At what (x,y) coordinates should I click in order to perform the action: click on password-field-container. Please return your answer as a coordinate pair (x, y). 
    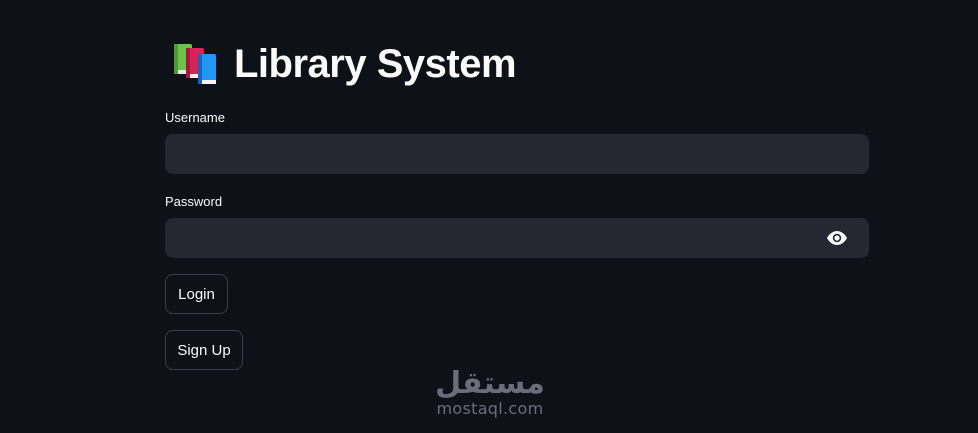
    Looking at the image, I should click on (517, 238).